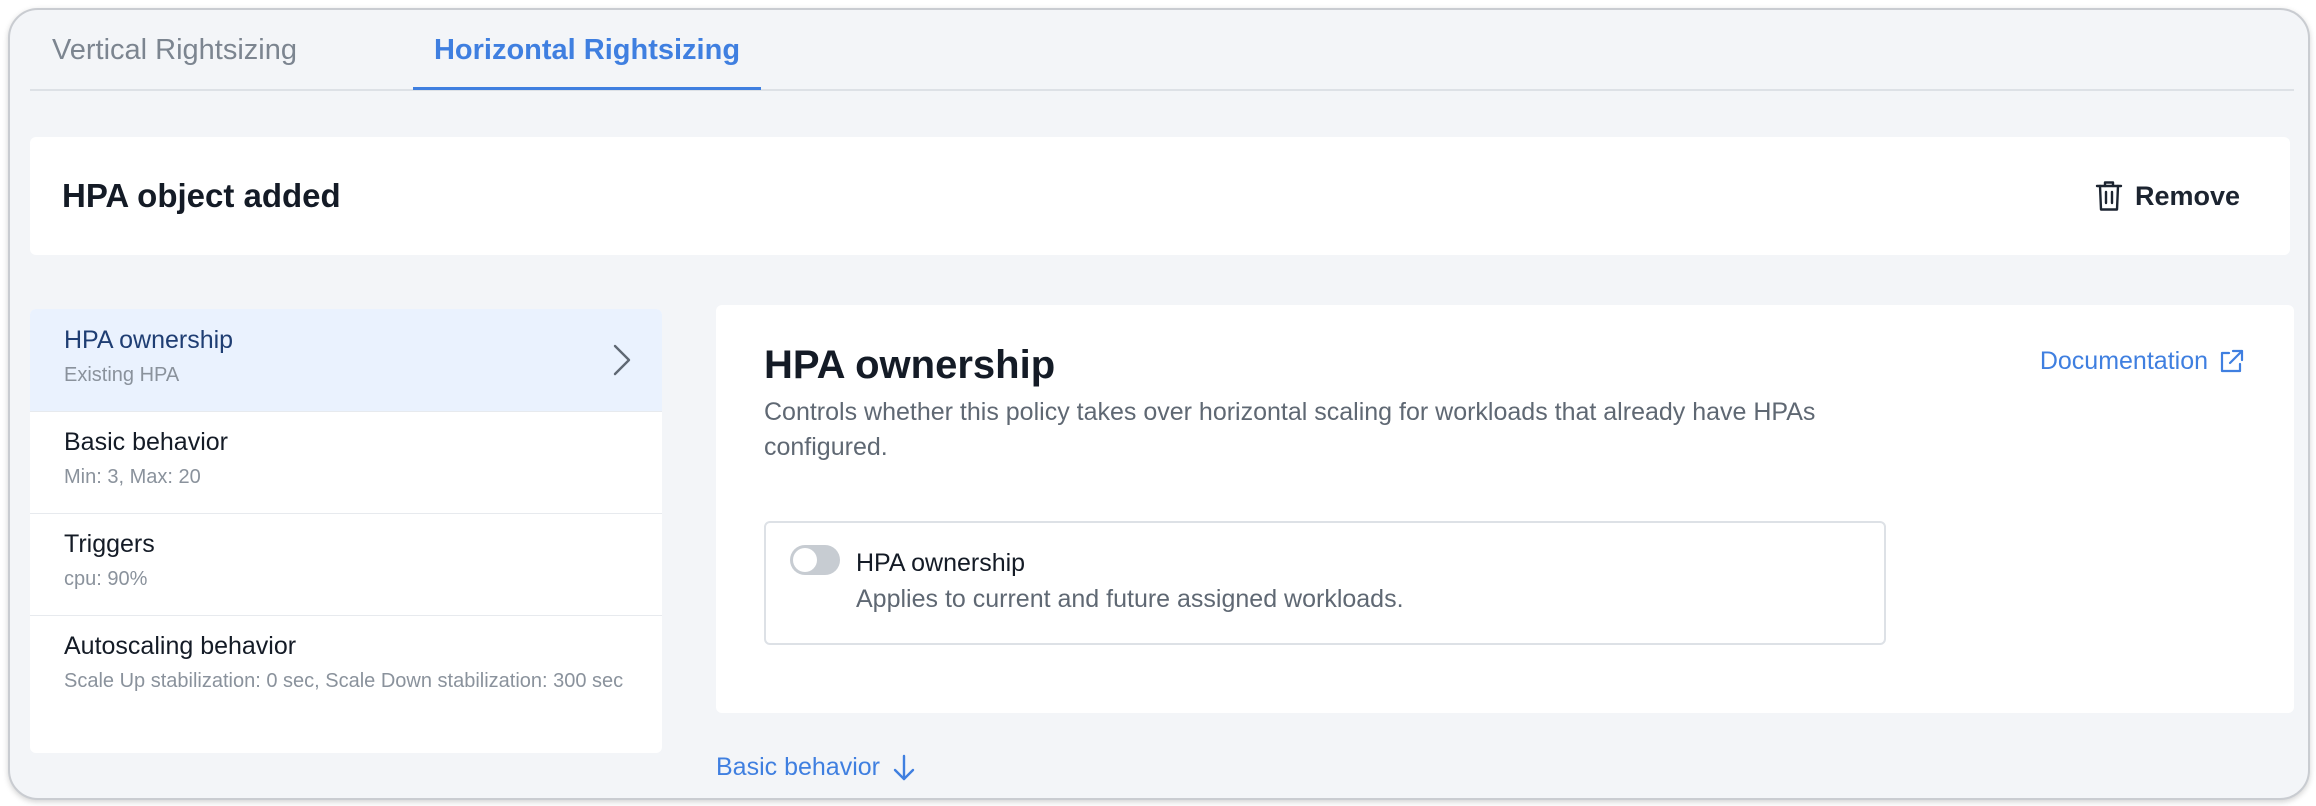 The image size is (2316, 806). What do you see at coordinates (941, 563) in the screenshot?
I see `setting-title: HPA ownership` at bounding box center [941, 563].